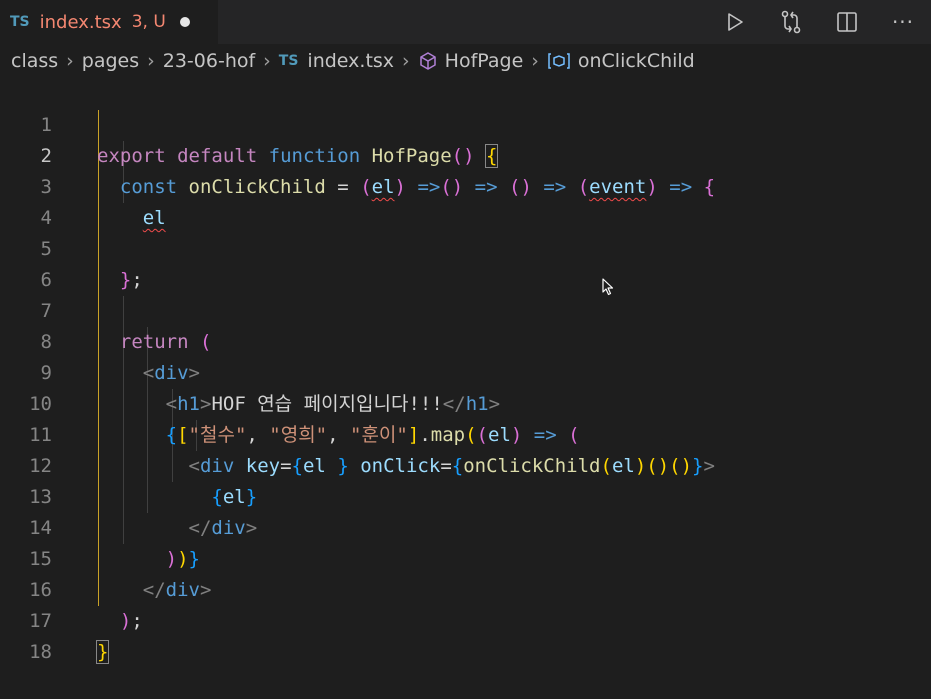  What do you see at coordinates (102, 652) in the screenshot?
I see `code-content: }` at bounding box center [102, 652].